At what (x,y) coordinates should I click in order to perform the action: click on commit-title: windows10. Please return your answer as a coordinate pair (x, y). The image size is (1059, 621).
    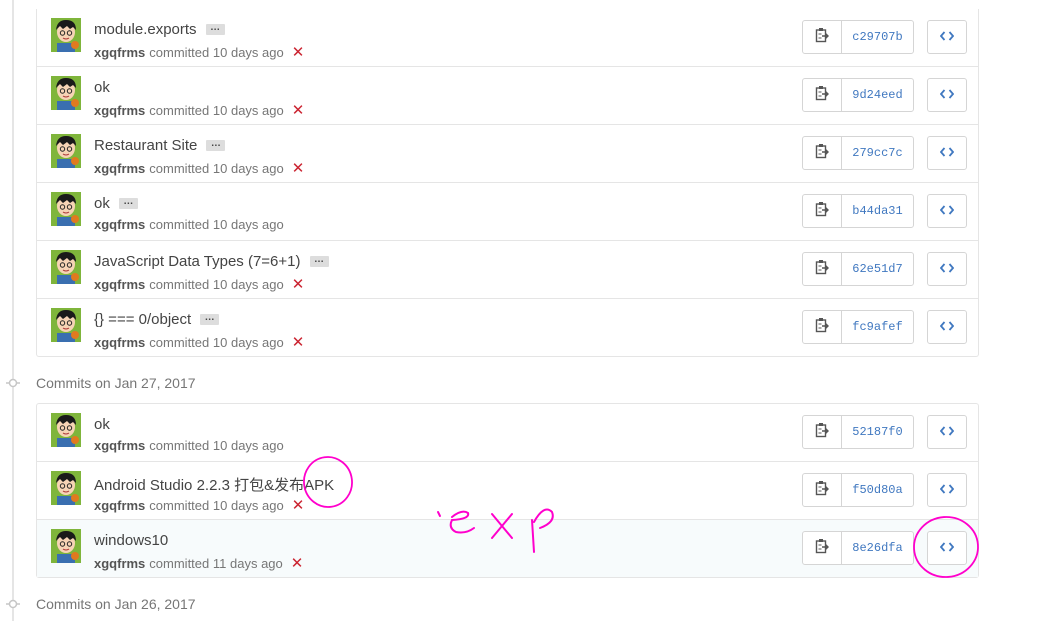
    Looking at the image, I should click on (131, 540).